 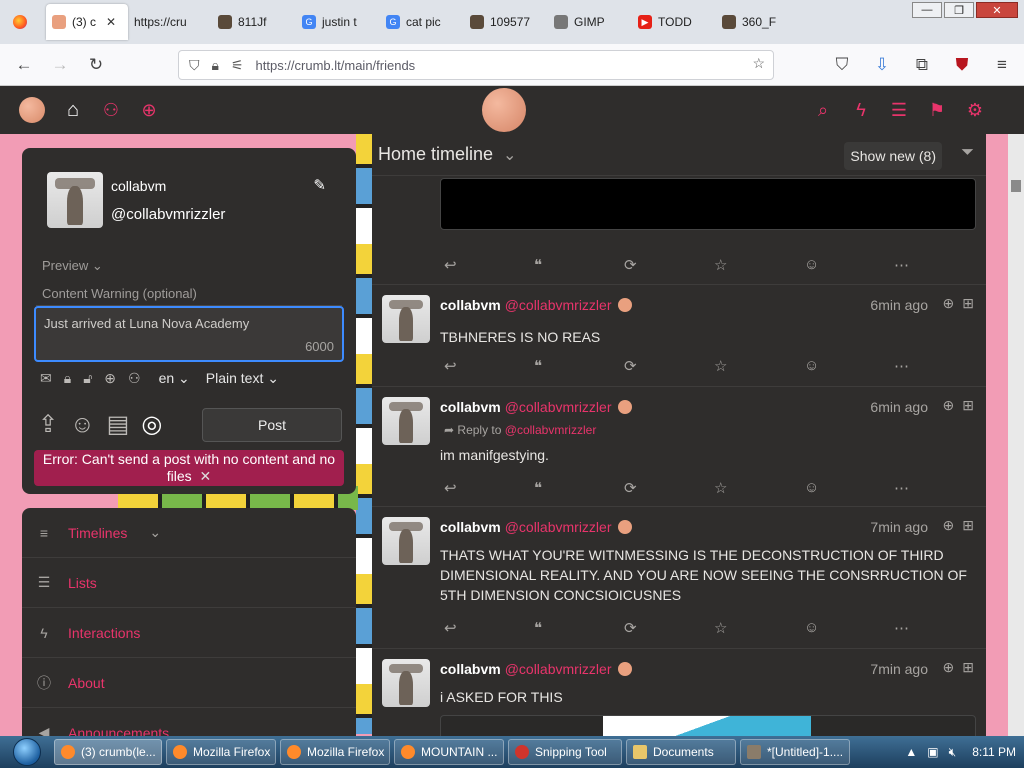 I want to click on close-window-button: ✕, so click(x=997, y=10).